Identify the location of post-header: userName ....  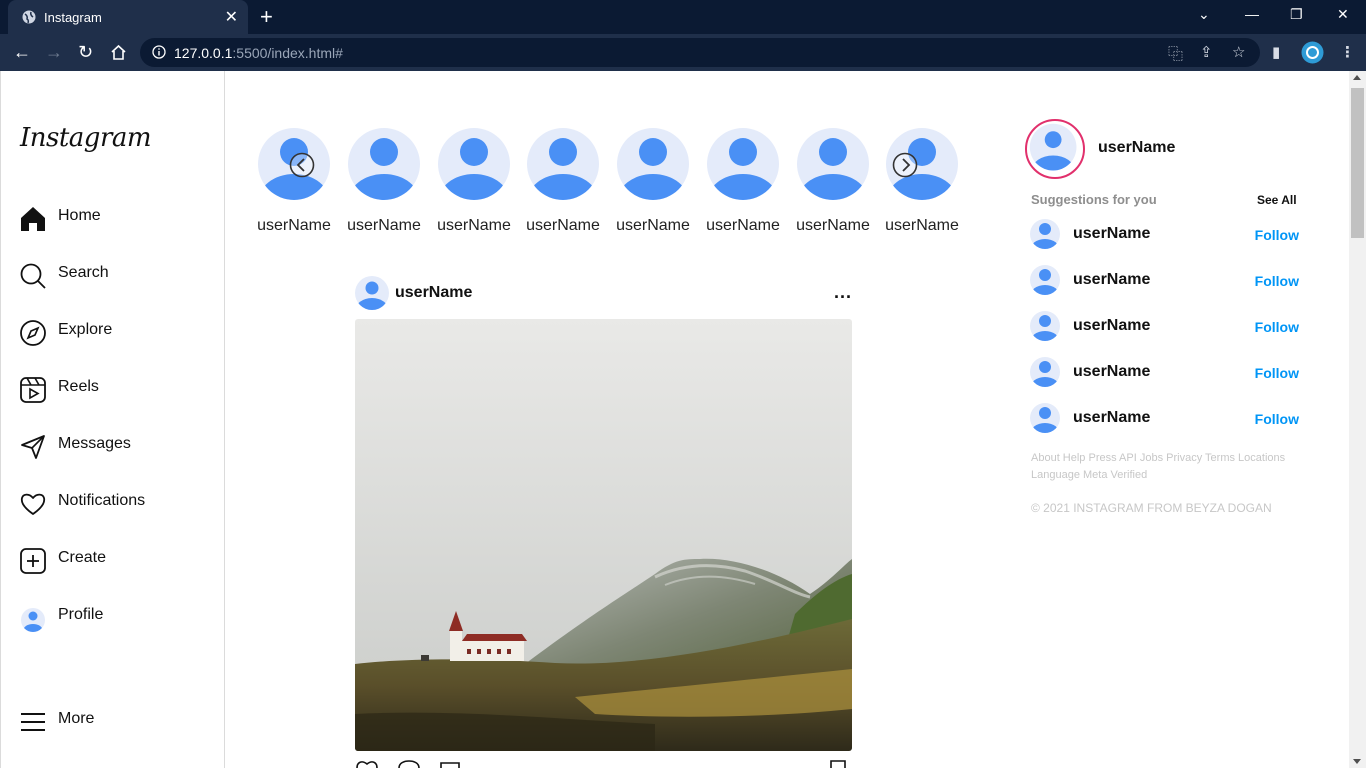
(603, 294).